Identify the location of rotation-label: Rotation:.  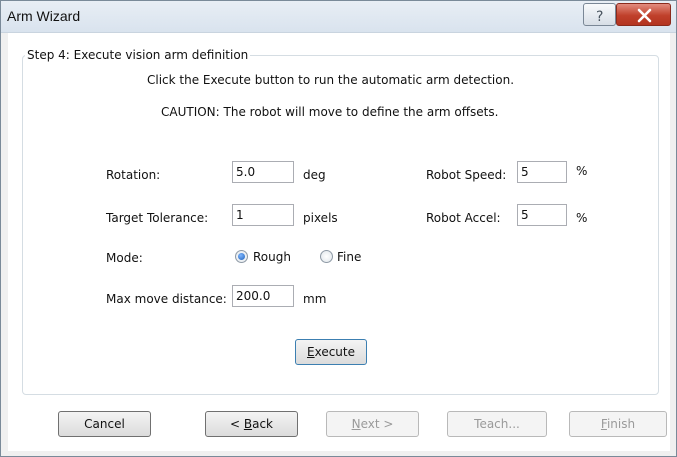
(133, 175).